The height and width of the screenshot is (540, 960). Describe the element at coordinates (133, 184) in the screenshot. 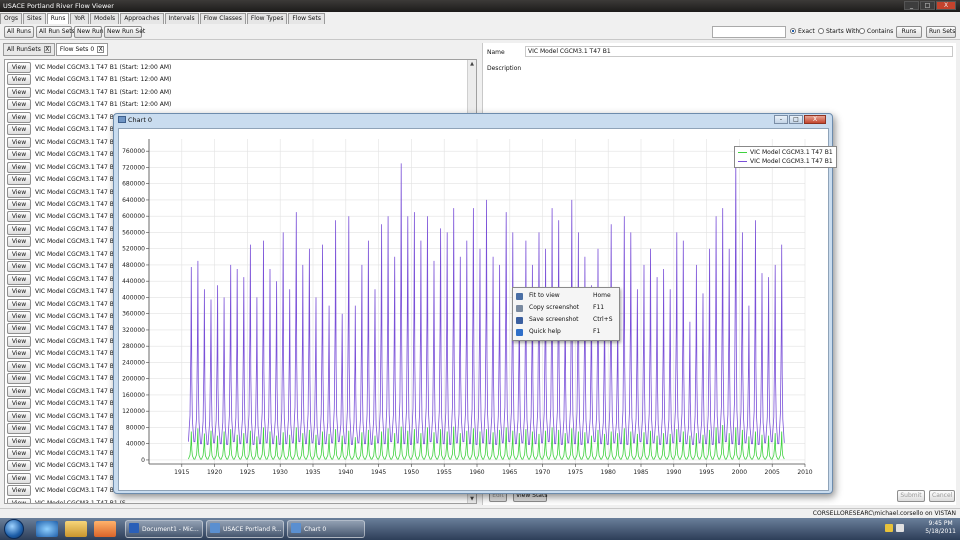

I see `y-tick-label: 680000` at that location.